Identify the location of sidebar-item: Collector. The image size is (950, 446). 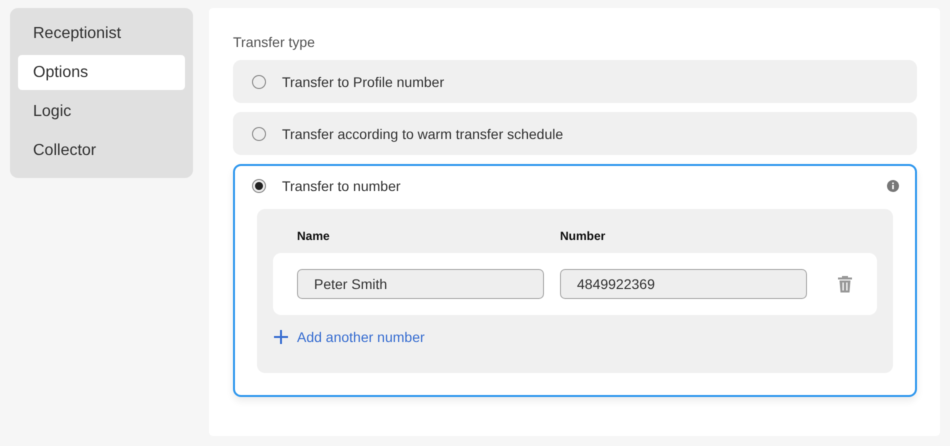
(101, 150).